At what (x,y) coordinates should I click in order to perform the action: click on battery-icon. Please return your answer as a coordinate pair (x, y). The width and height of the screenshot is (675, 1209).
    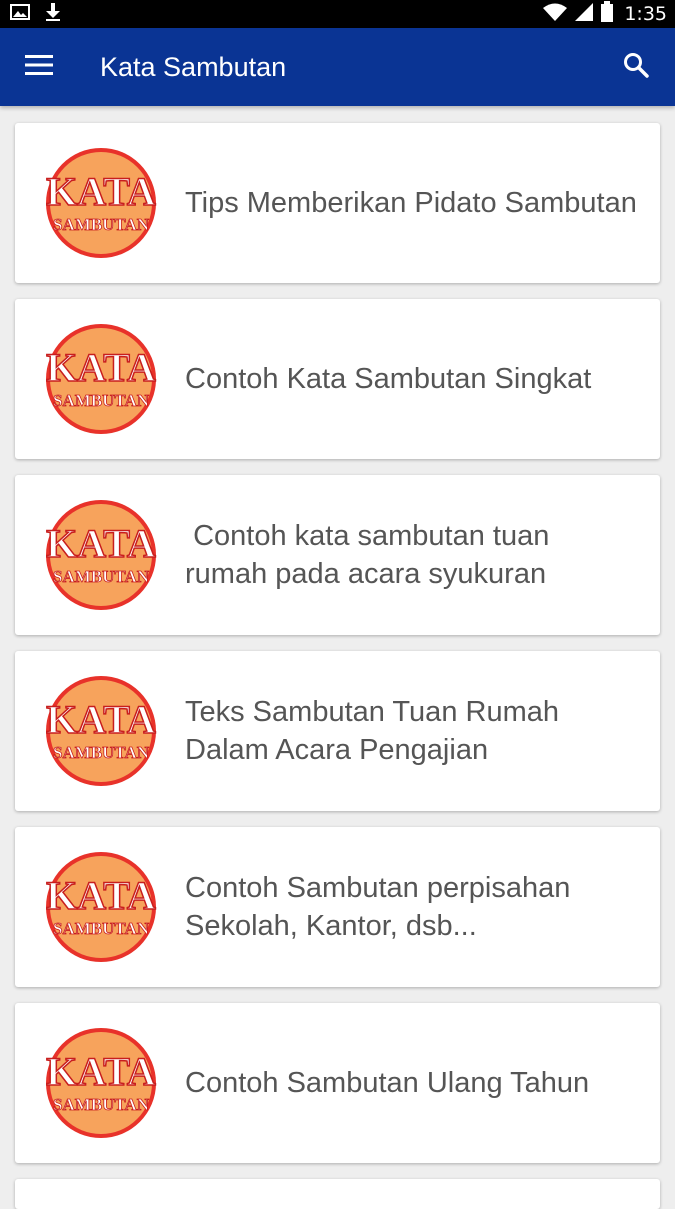
    Looking at the image, I should click on (607, 14).